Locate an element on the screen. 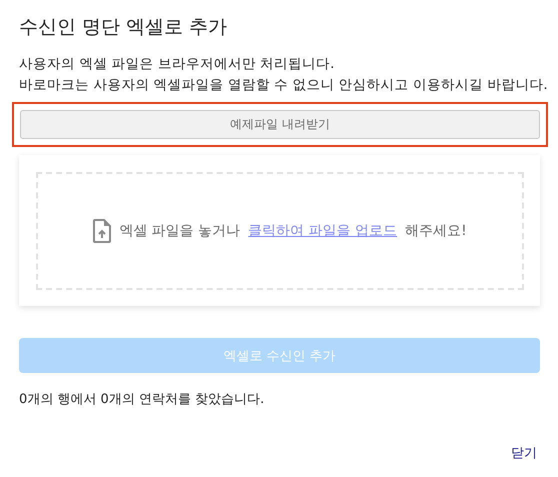 The width and height of the screenshot is (558, 477). drop-zone-text: 엑셀 파일을 놓거나 is located at coordinates (179, 231).